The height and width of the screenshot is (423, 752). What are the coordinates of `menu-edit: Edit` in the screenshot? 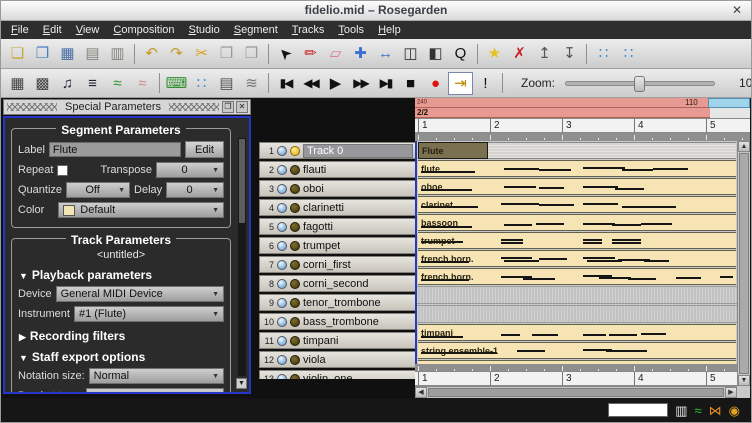 It's located at (52, 30).